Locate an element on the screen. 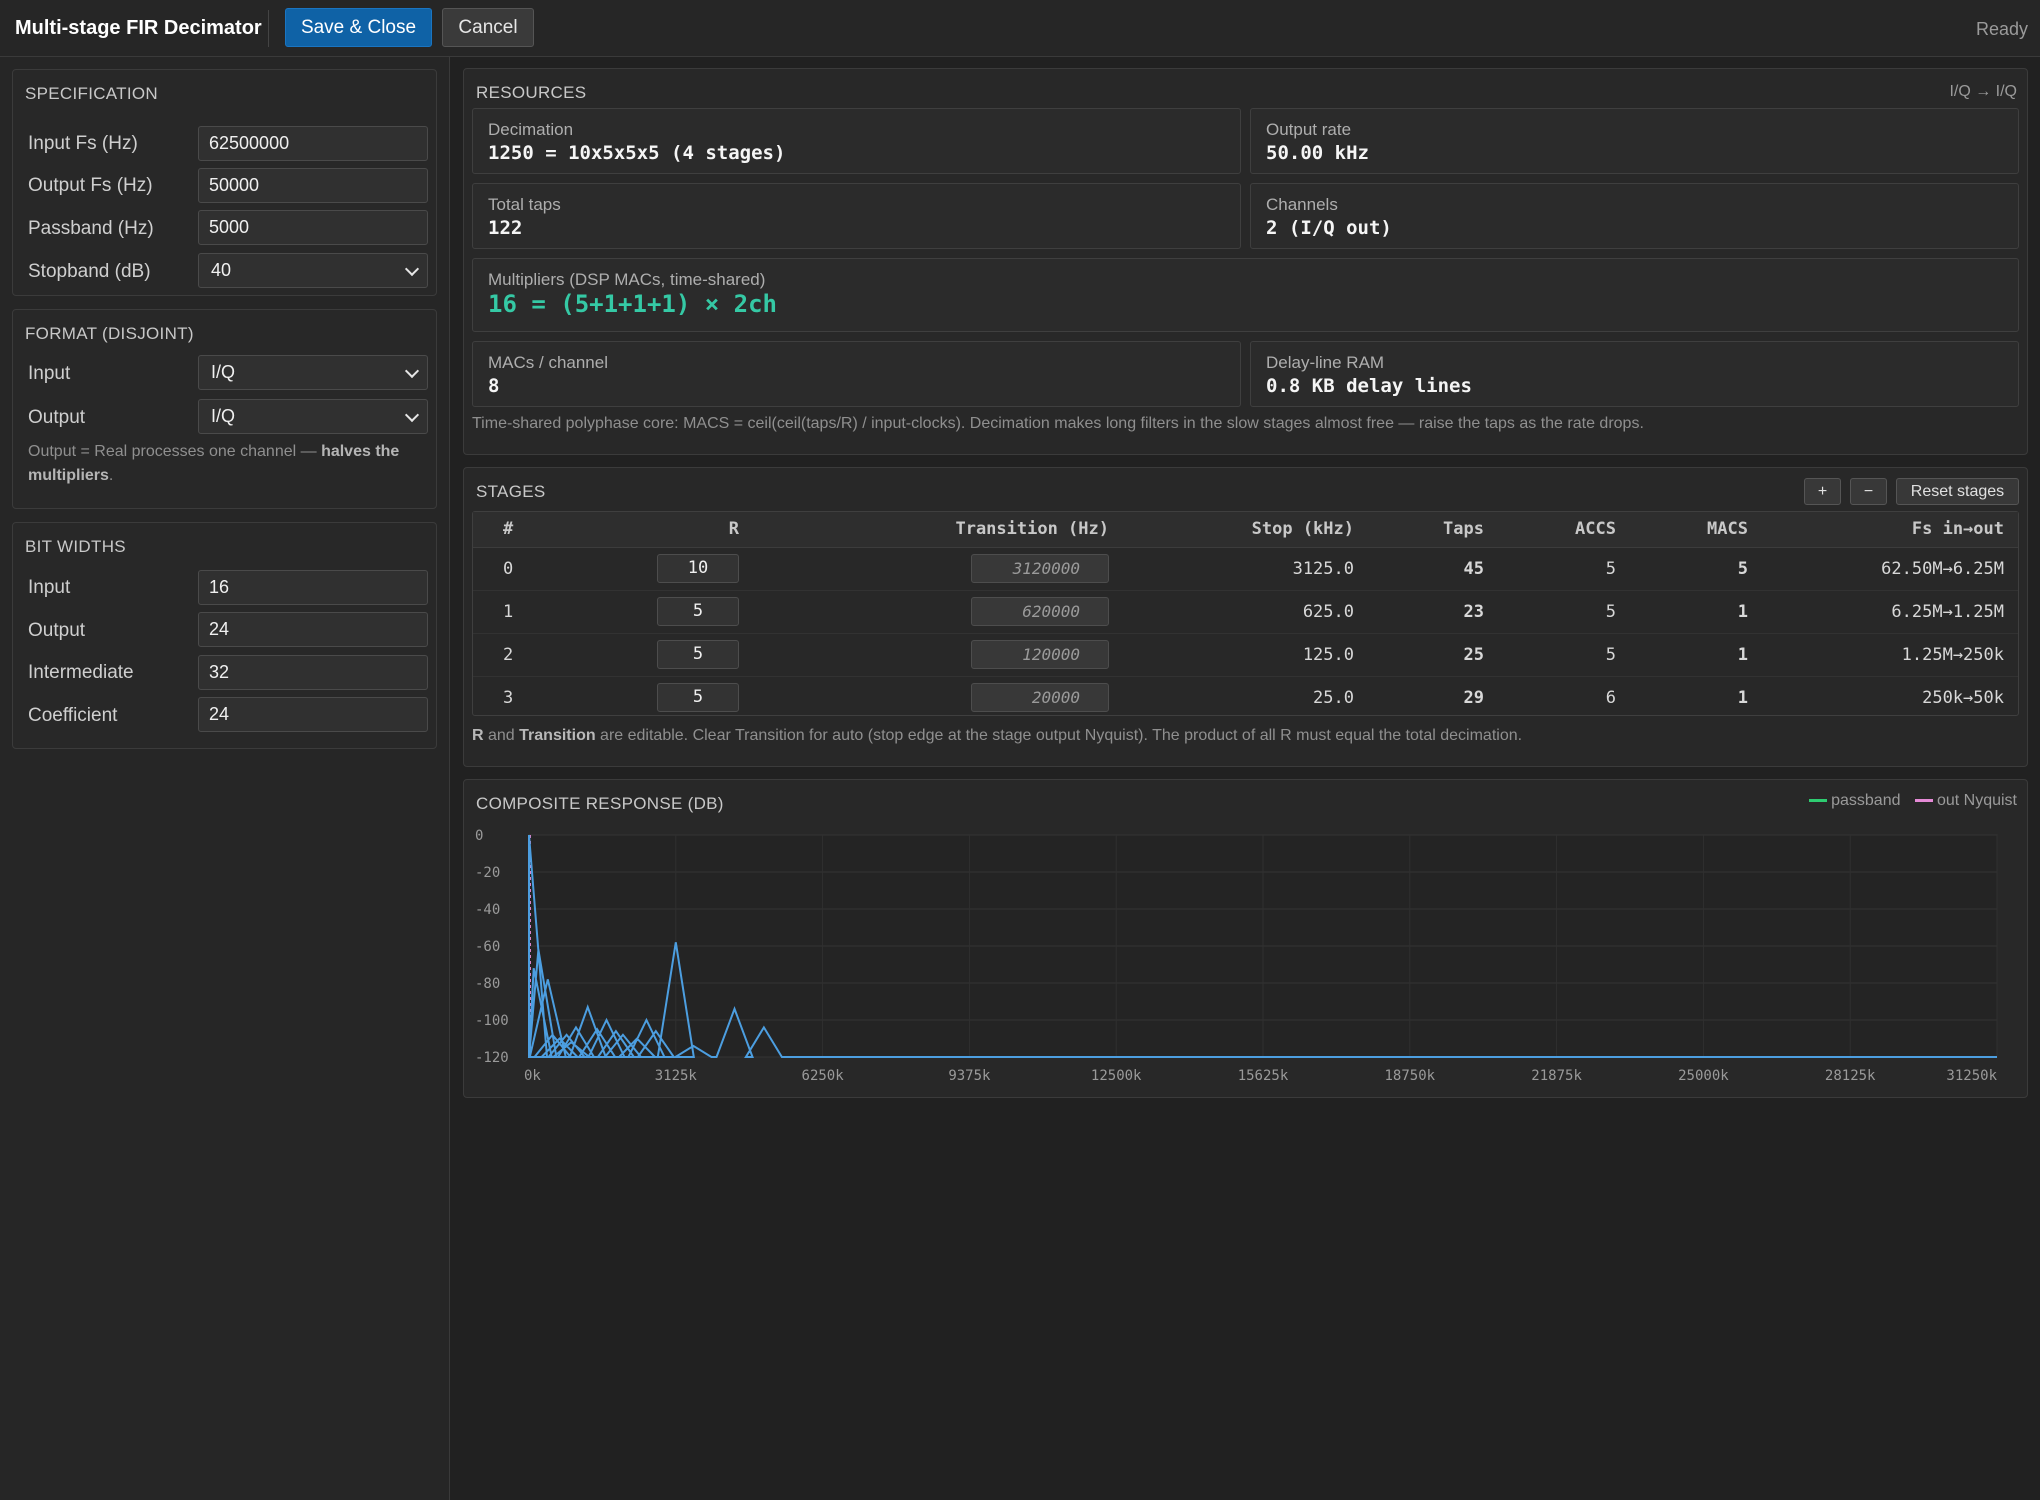  chart-legend: passband out Nyquist is located at coordinates (1908, 801).